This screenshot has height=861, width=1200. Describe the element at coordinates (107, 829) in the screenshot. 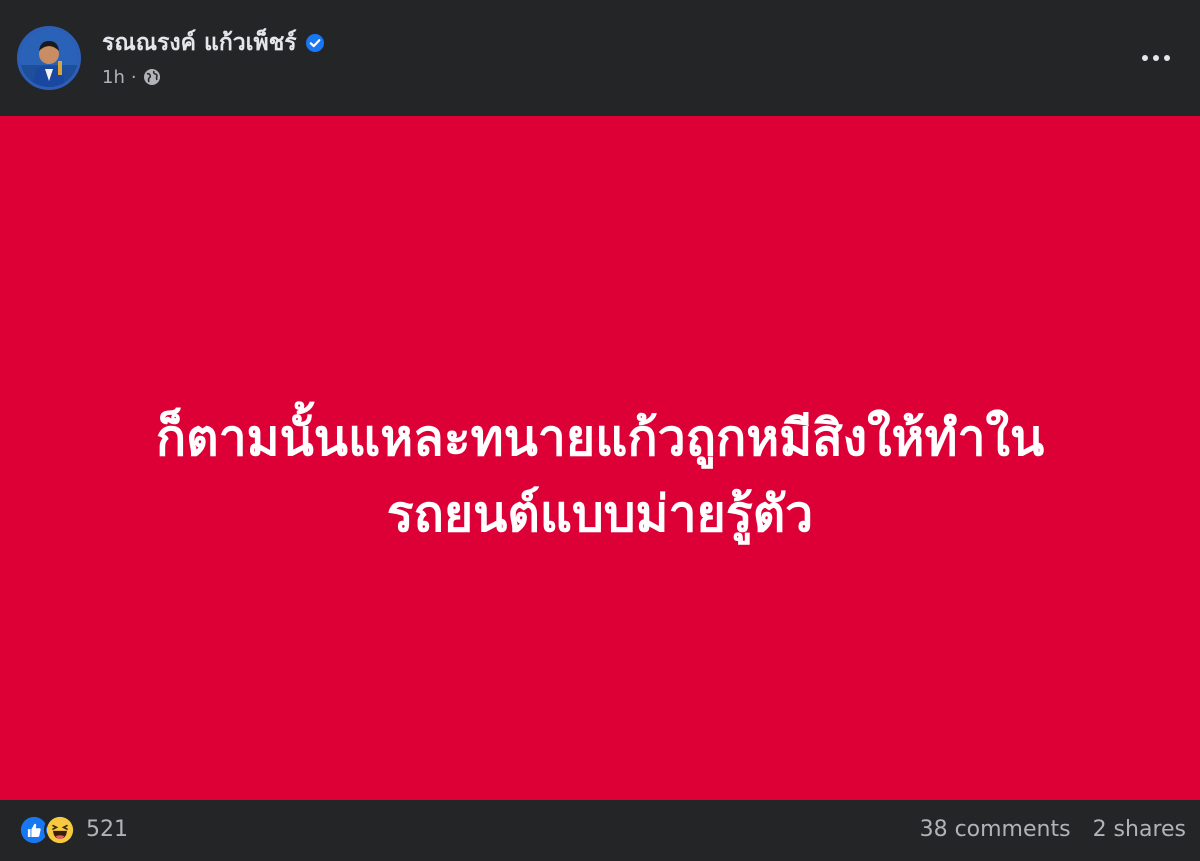

I see `reaction-count: 521` at that location.